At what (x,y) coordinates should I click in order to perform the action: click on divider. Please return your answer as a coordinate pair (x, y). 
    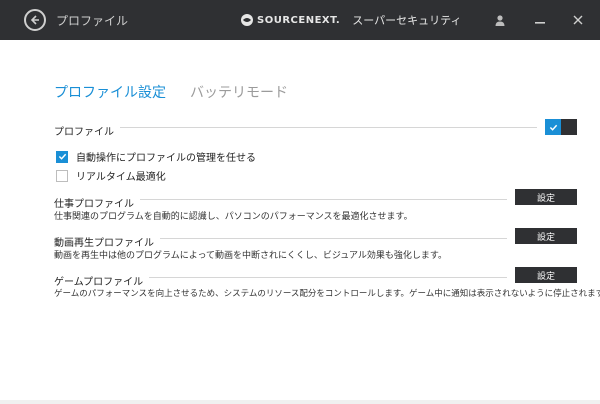
    Looking at the image, I should click on (295, 127).